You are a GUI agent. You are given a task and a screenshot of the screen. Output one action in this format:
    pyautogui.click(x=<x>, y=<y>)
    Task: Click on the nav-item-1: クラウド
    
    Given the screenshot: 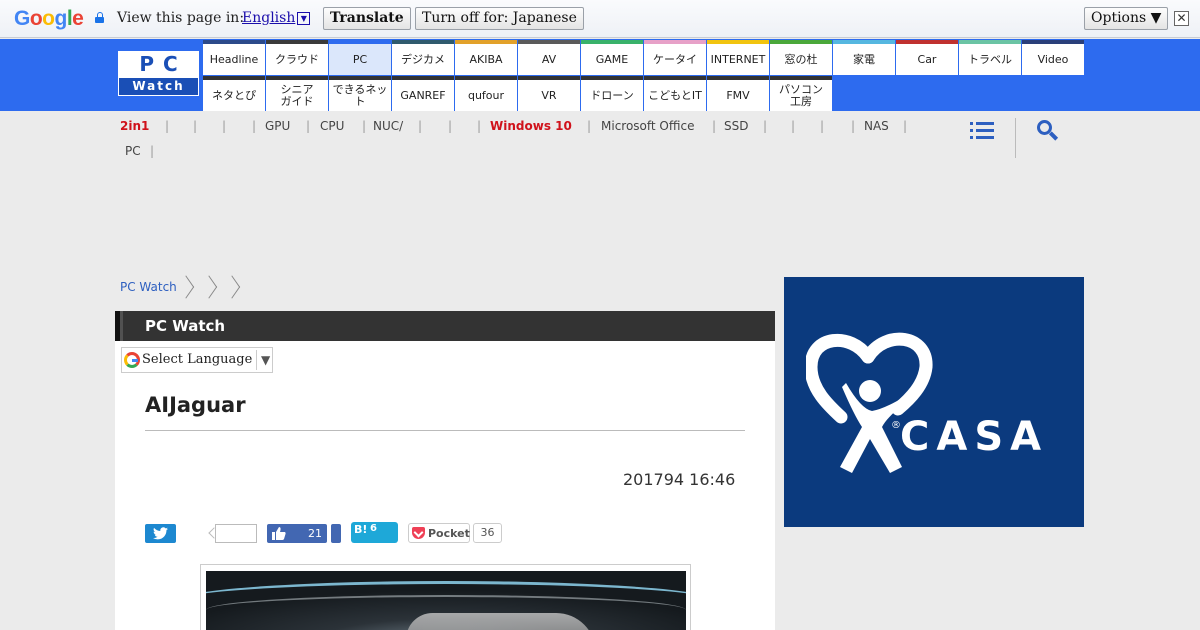 What is the action you would take?
    pyautogui.click(x=297, y=57)
    